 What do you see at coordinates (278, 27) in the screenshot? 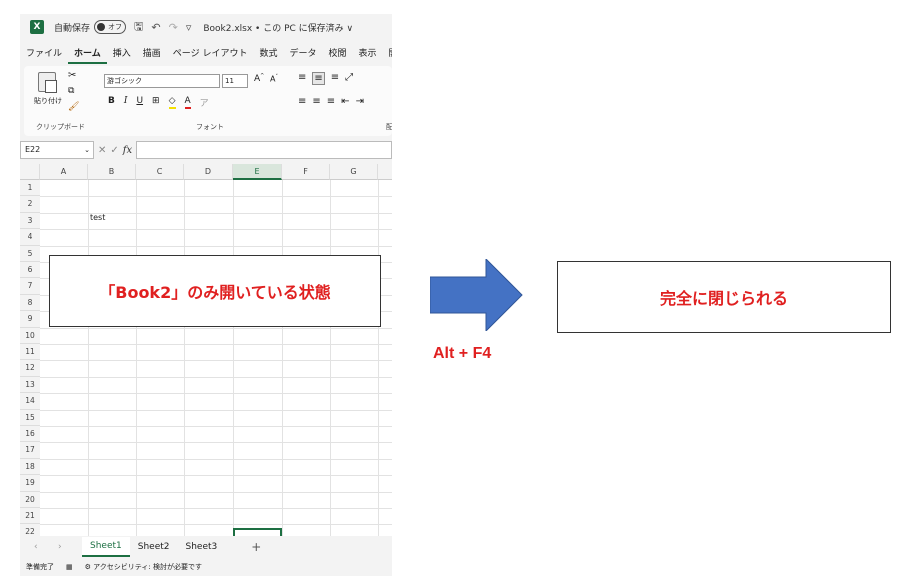
I see `file-title: Book2.xlsx • この PC に保存済み ∨` at bounding box center [278, 27].